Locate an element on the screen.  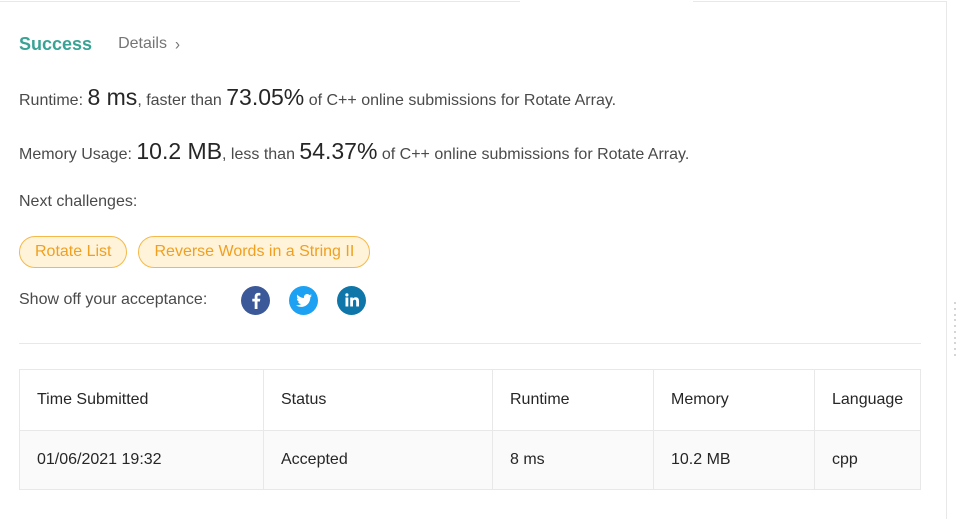
top-border-left is located at coordinates (260, 1).